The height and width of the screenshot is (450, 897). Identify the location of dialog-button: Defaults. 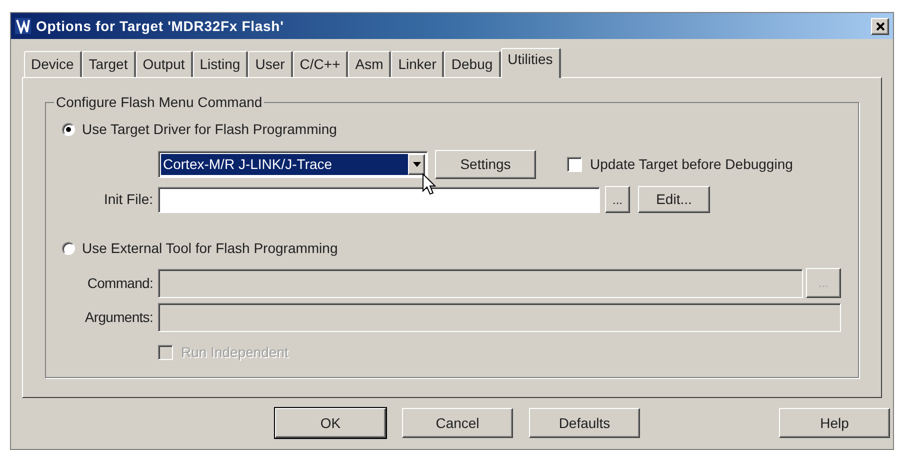
(584, 423).